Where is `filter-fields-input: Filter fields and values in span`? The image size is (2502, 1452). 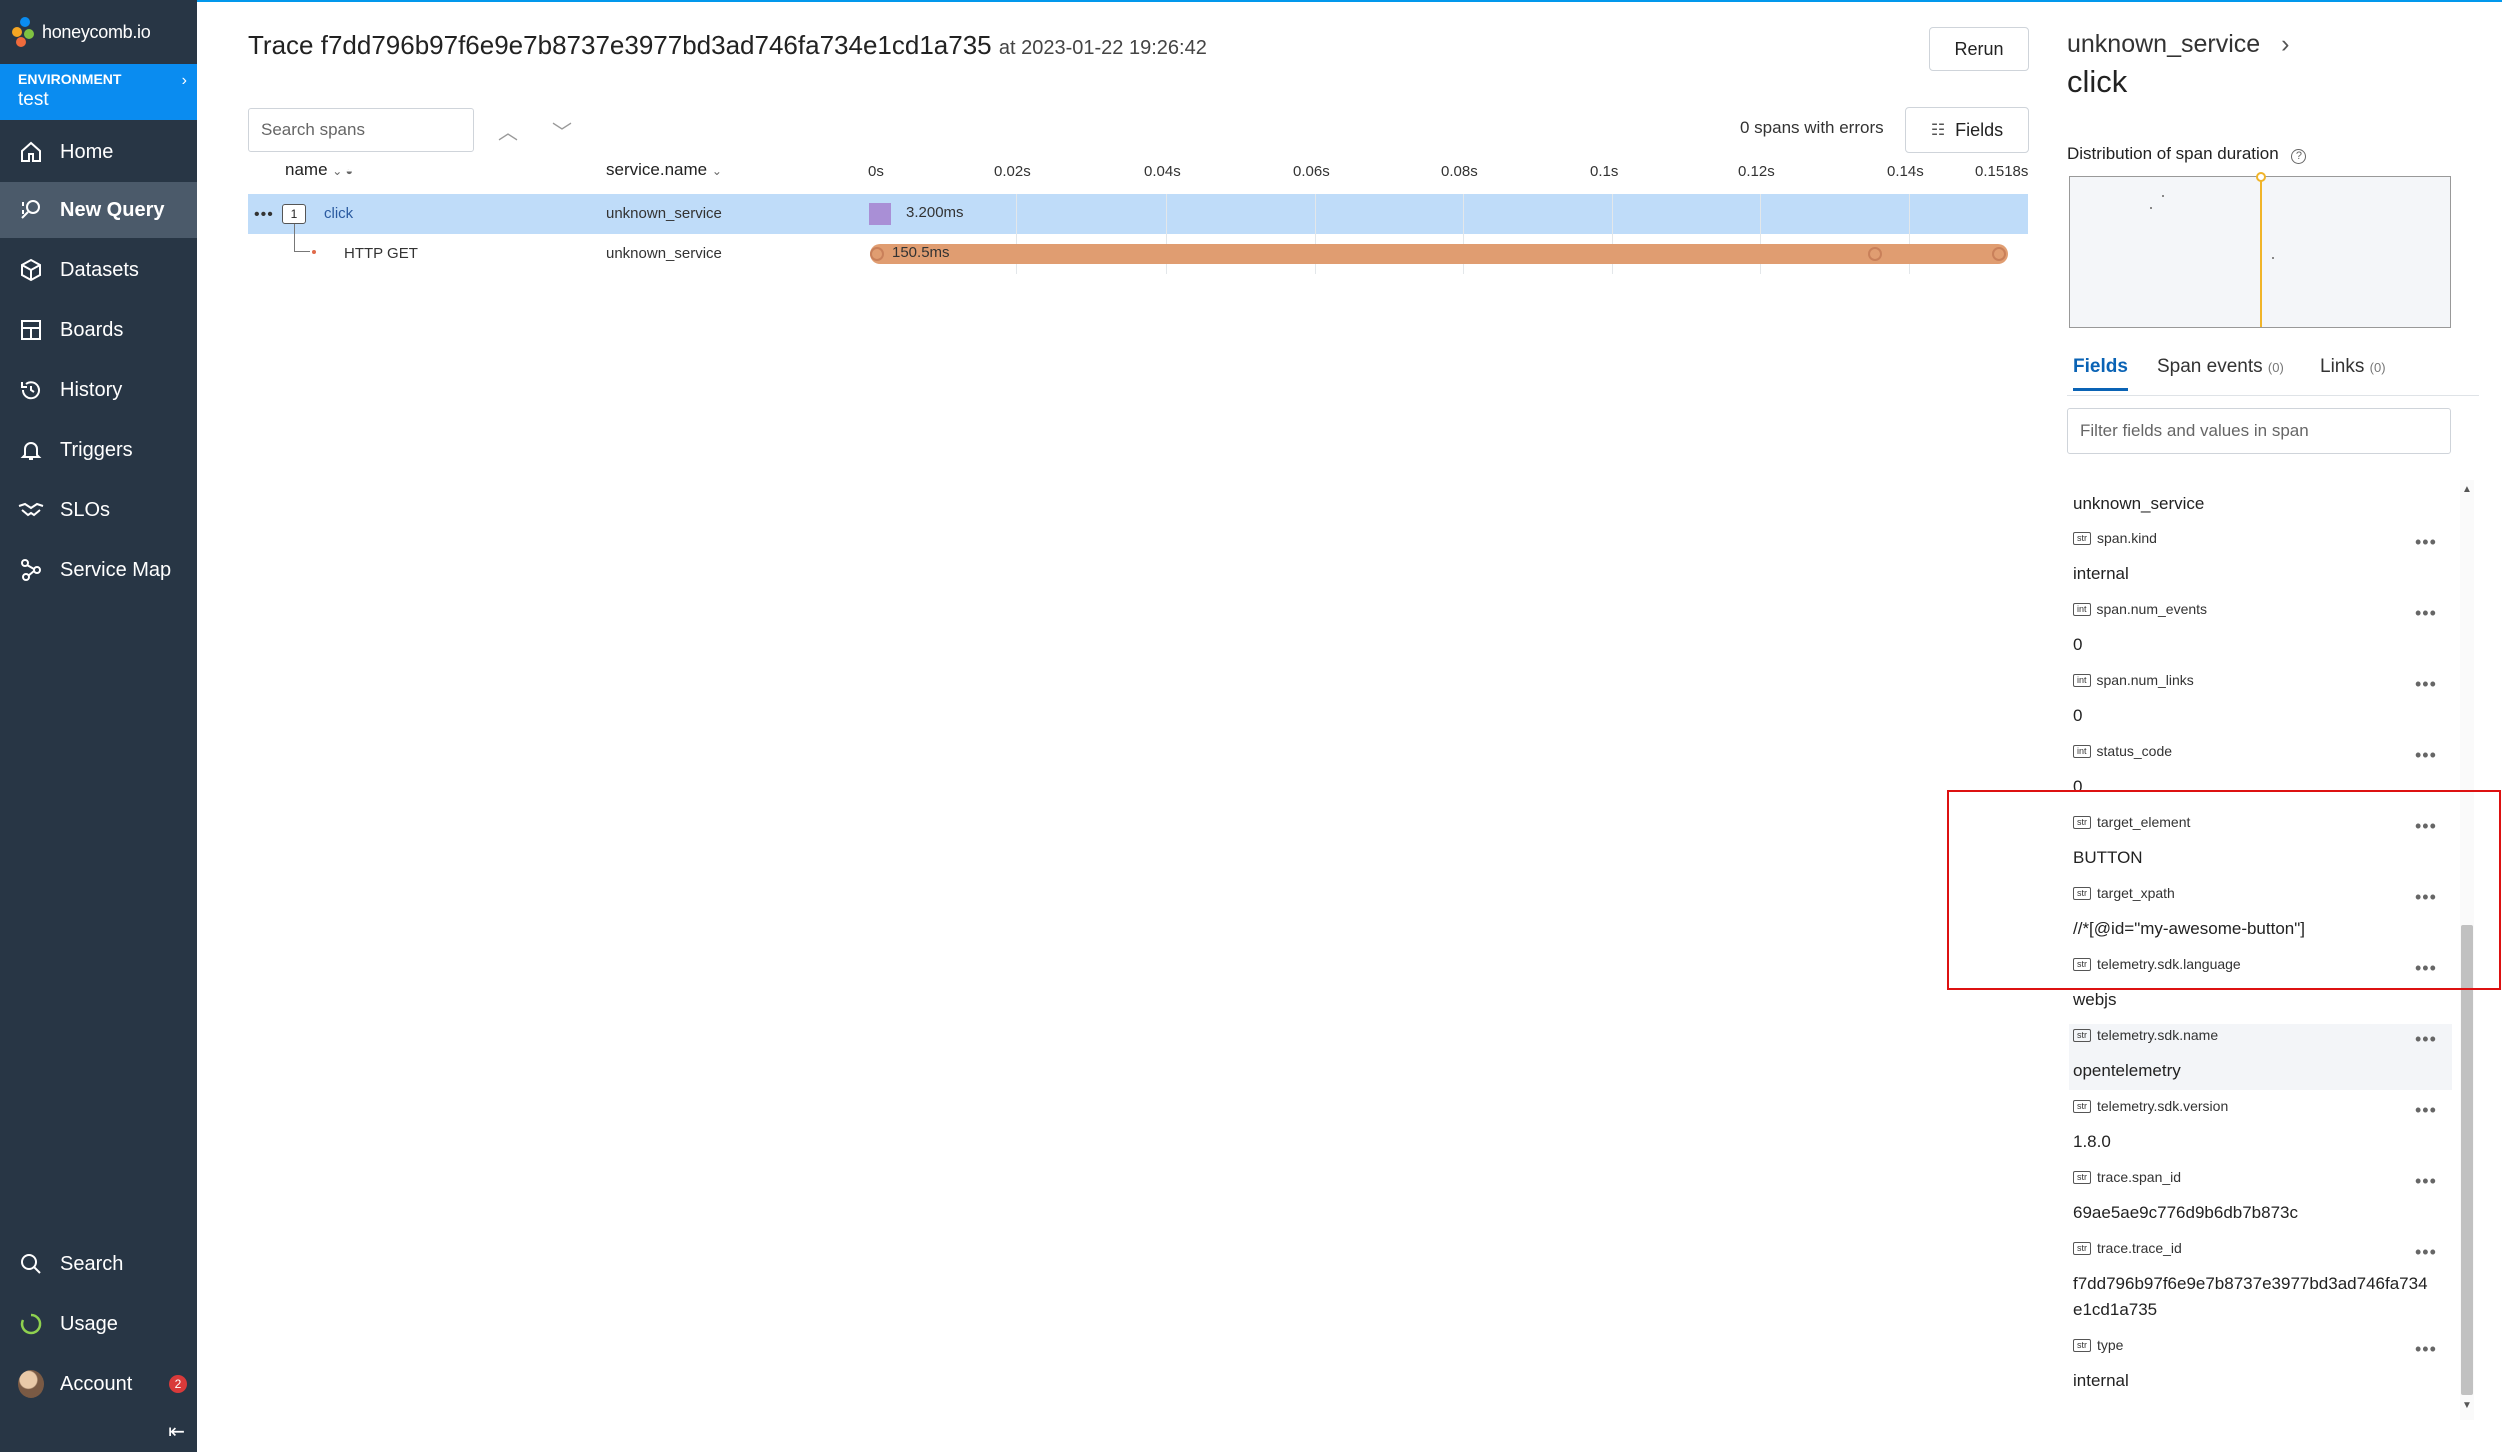
filter-fields-input: Filter fields and values in span is located at coordinates (2259, 431).